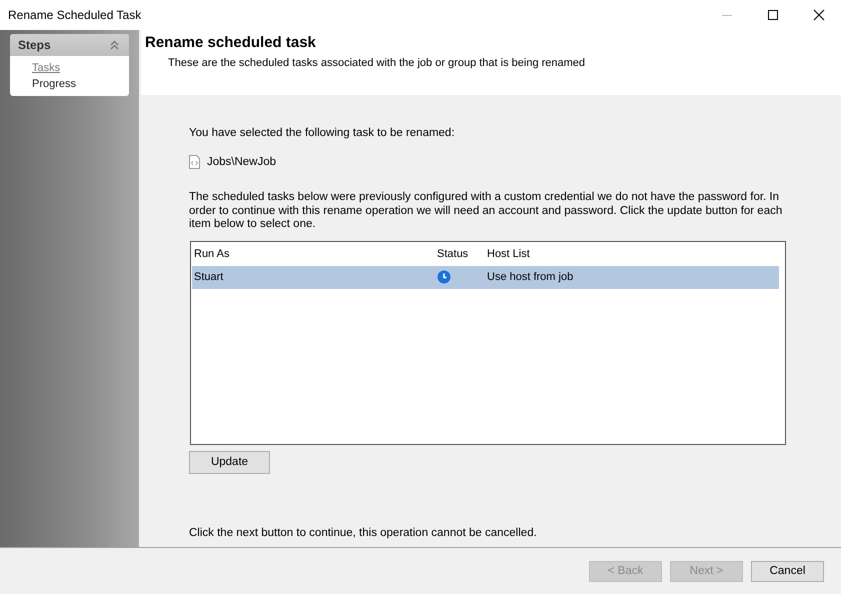 The height and width of the screenshot is (594, 841). What do you see at coordinates (462, 254) in the screenshot?
I see `column-header: Status` at bounding box center [462, 254].